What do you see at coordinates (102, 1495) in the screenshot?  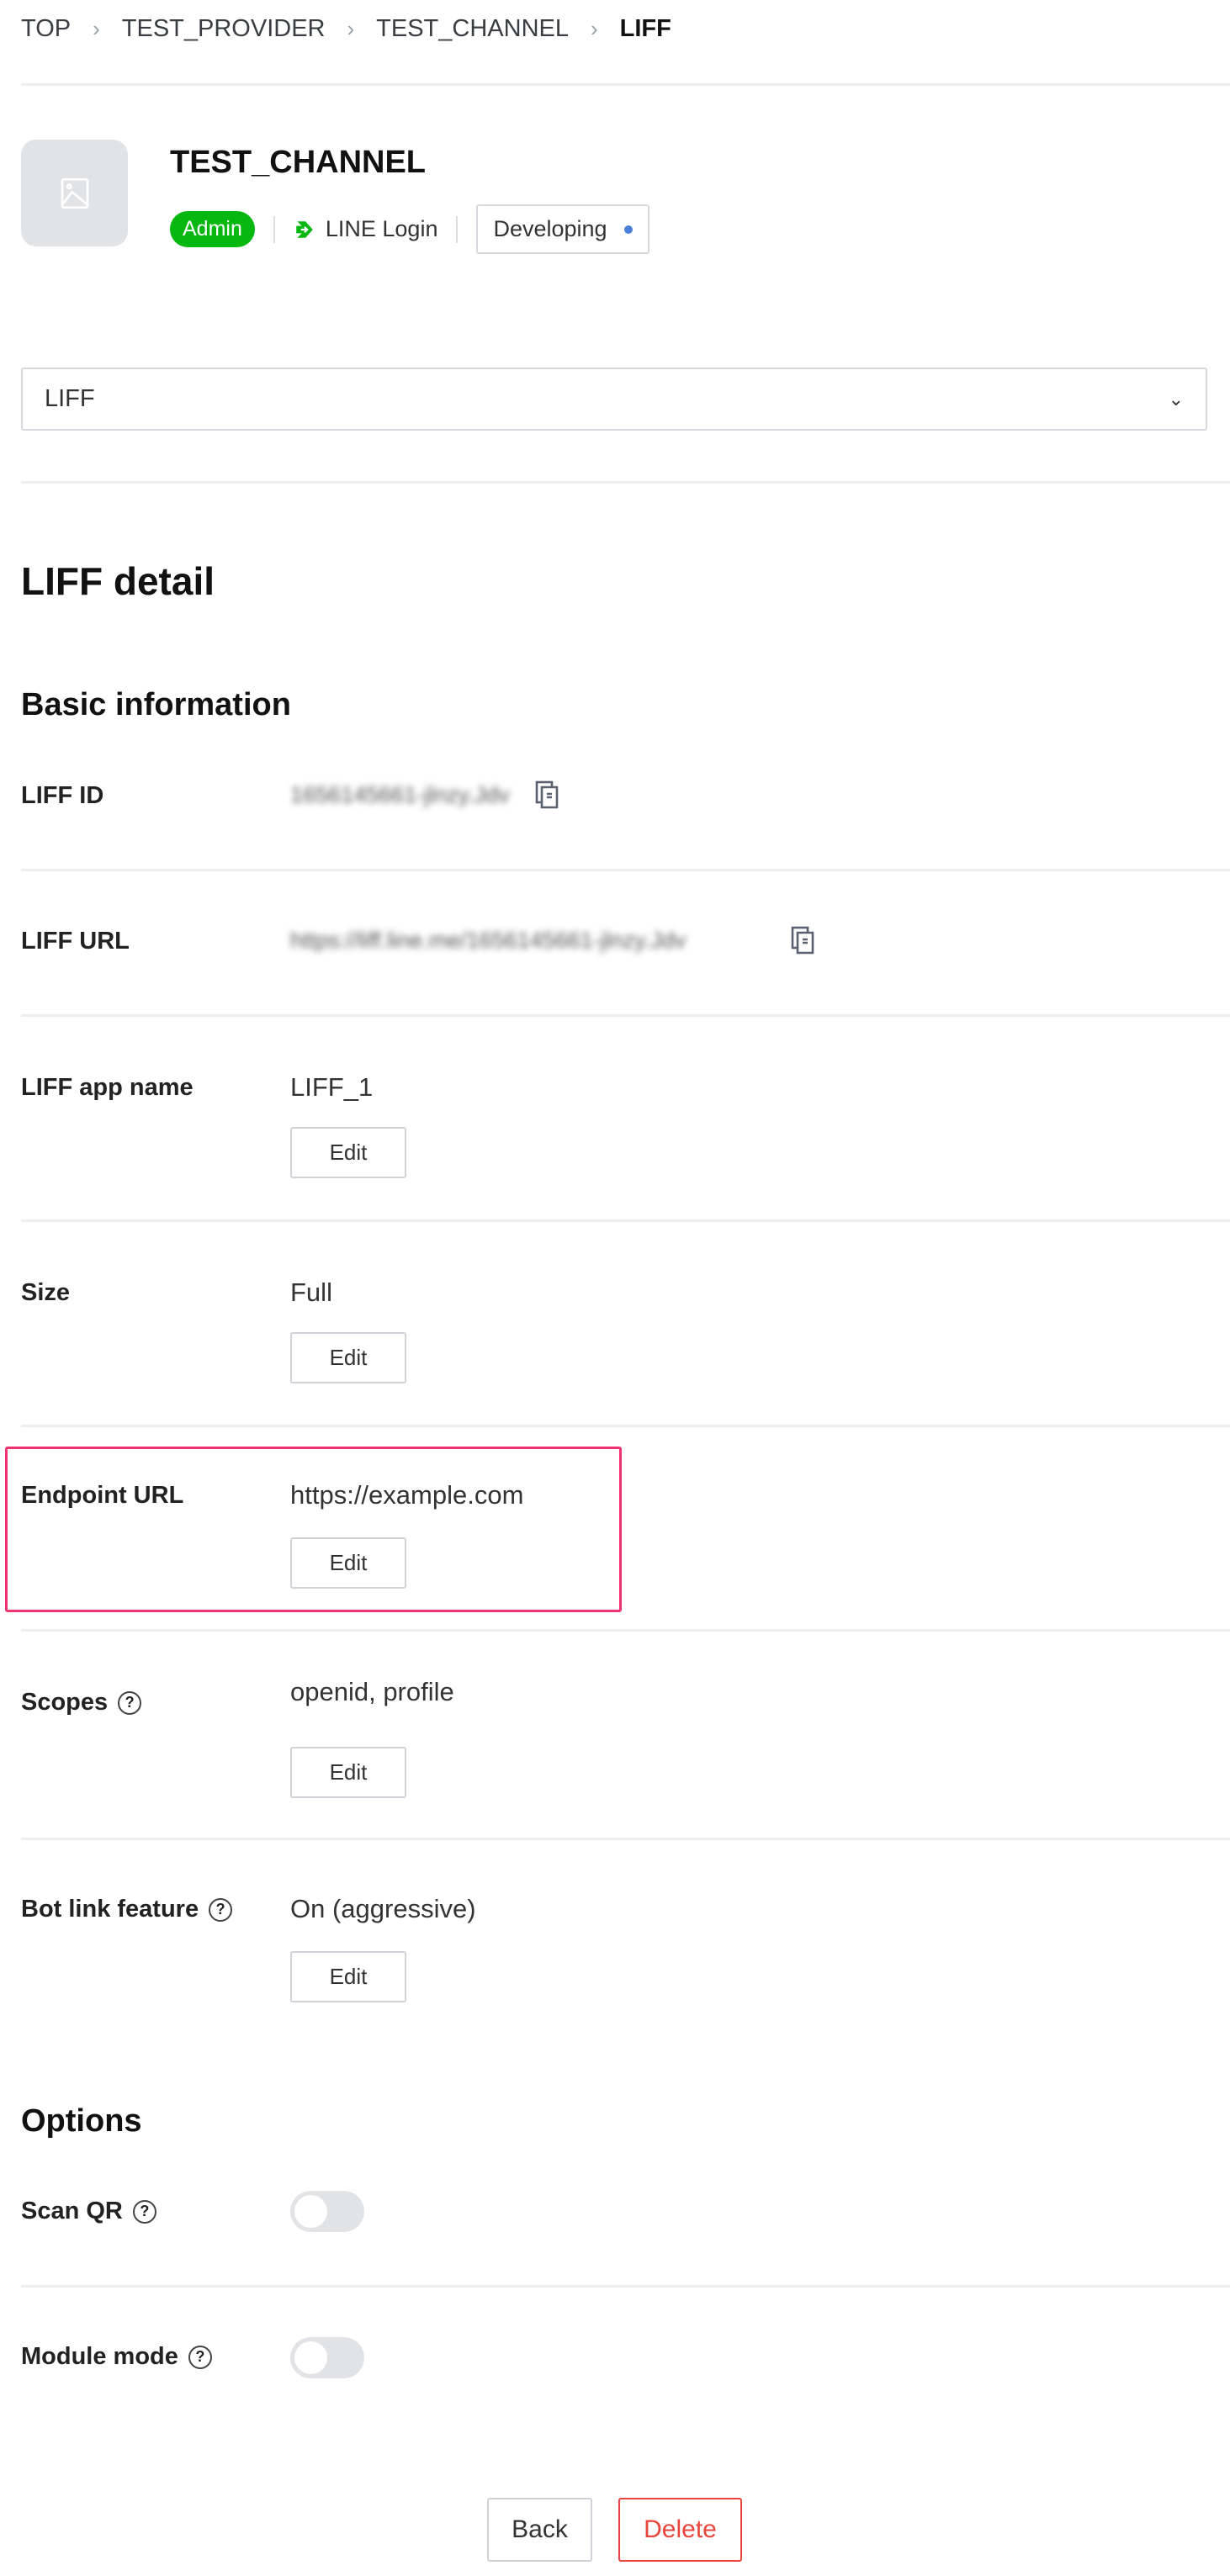 I see `endpoint-url-label: Endpoint URL` at bounding box center [102, 1495].